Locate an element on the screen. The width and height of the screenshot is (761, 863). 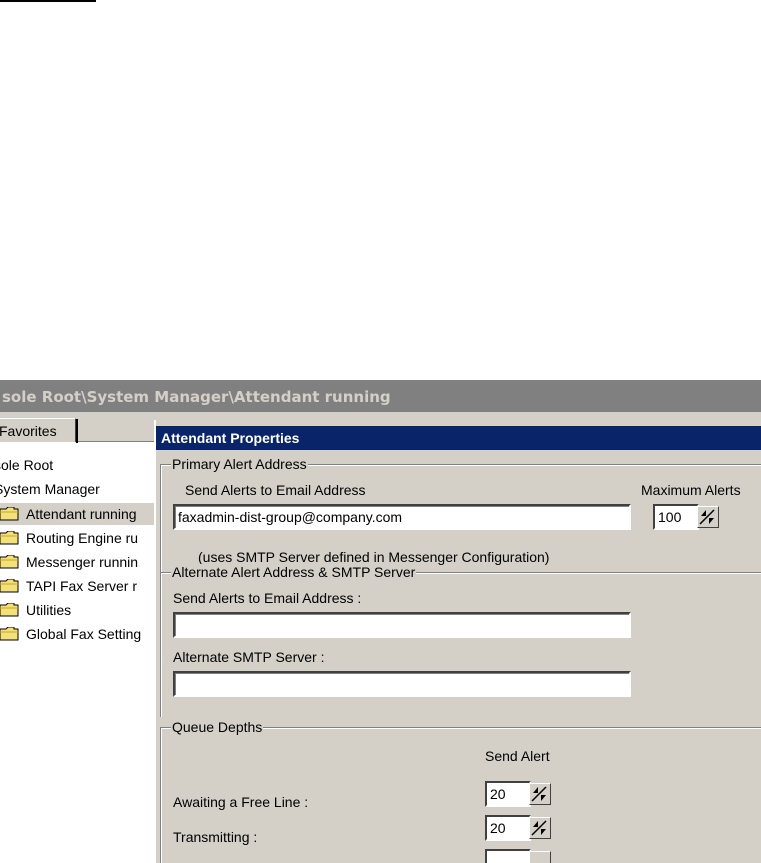
group-title: Primary Alert Address is located at coordinates (239, 464).